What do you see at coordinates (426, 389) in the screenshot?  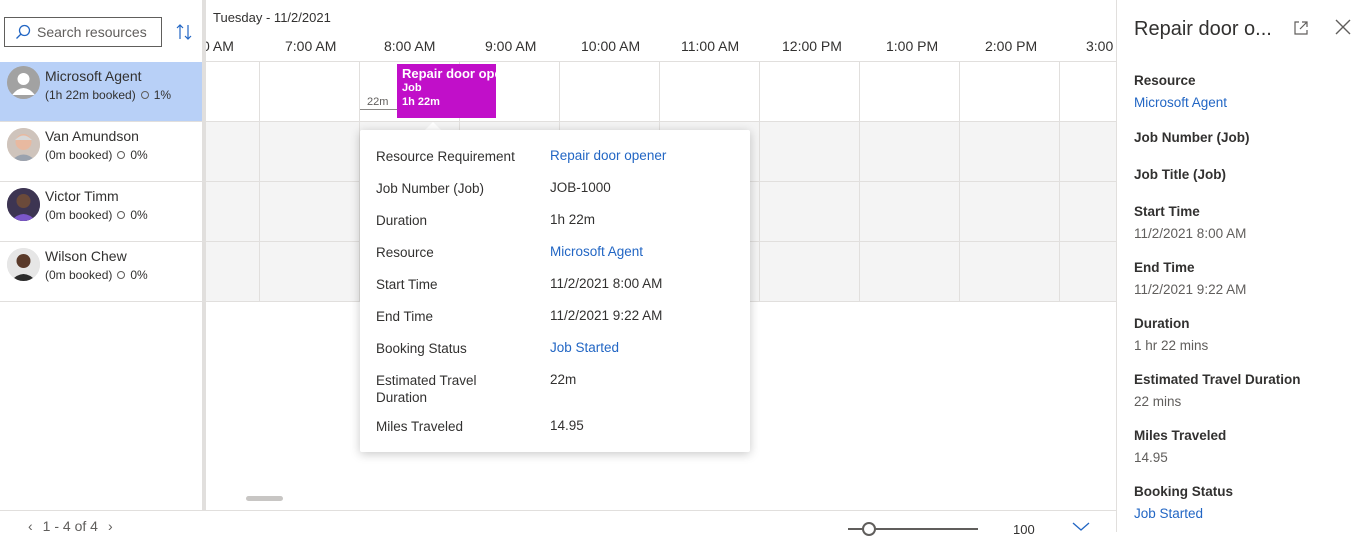 I see `tooltip-label: Estimated Travel Duration` at bounding box center [426, 389].